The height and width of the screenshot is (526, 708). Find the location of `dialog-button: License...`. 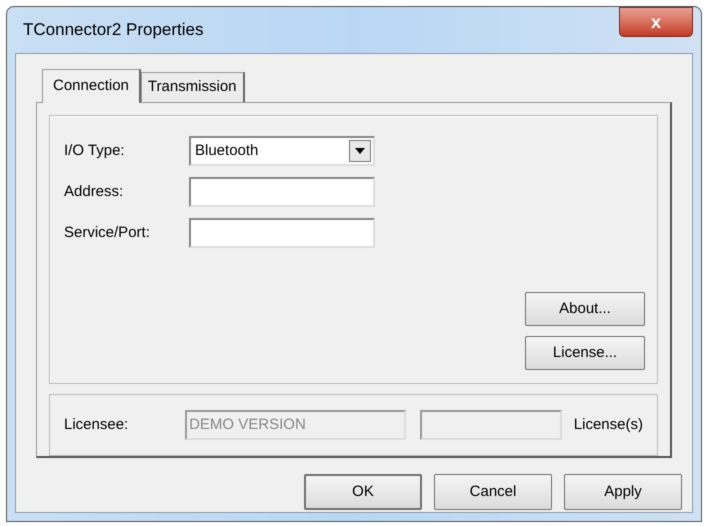

dialog-button: License... is located at coordinates (585, 353).